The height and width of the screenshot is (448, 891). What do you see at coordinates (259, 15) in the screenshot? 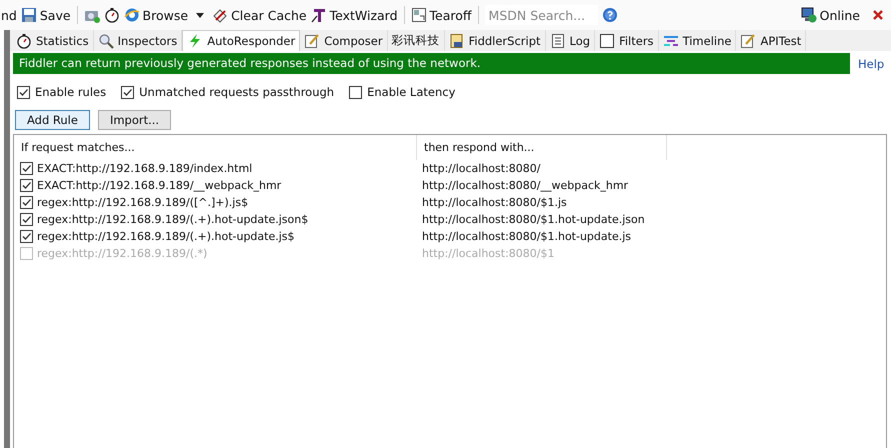
I see `toolbar-button: Clear Cache` at bounding box center [259, 15].